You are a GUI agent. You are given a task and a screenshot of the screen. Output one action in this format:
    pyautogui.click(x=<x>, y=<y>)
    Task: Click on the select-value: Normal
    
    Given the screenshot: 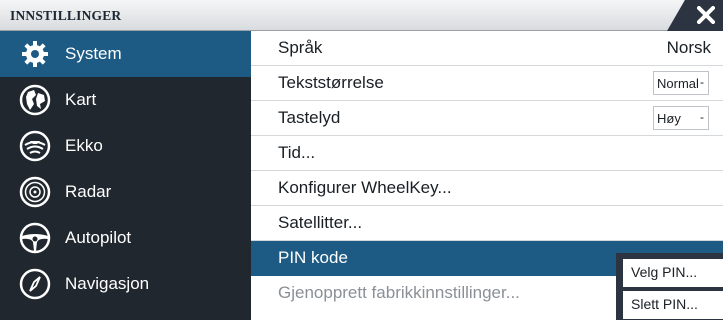 What is the action you would take?
    pyautogui.click(x=678, y=83)
    